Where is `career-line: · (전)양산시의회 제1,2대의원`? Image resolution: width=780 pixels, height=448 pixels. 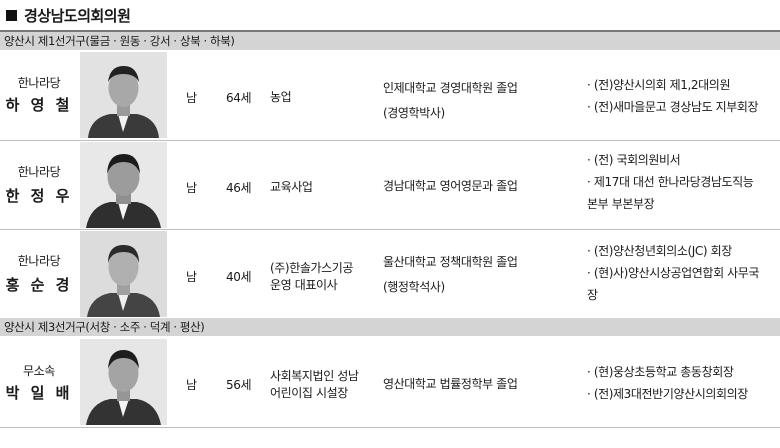
career-line: · (전)양산시의회 제1,2대의원 is located at coordinates (659, 85).